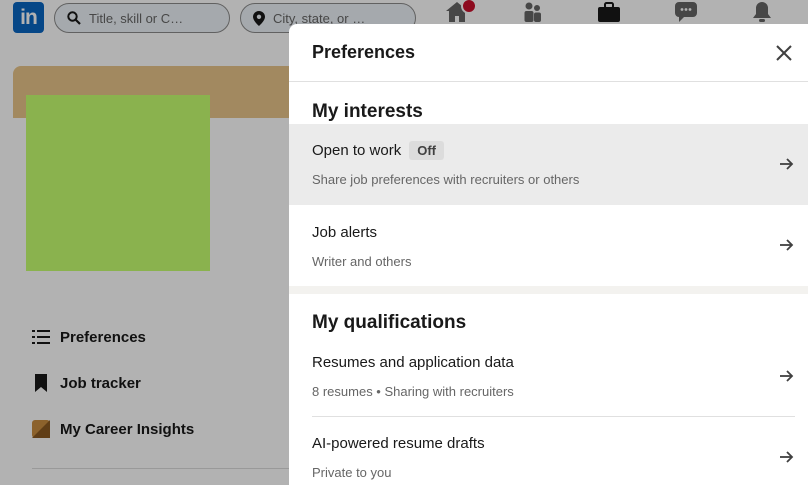 This screenshot has height=485, width=808. Describe the element at coordinates (362, 261) in the screenshot. I see `row-subtitle: Writer and others` at that location.